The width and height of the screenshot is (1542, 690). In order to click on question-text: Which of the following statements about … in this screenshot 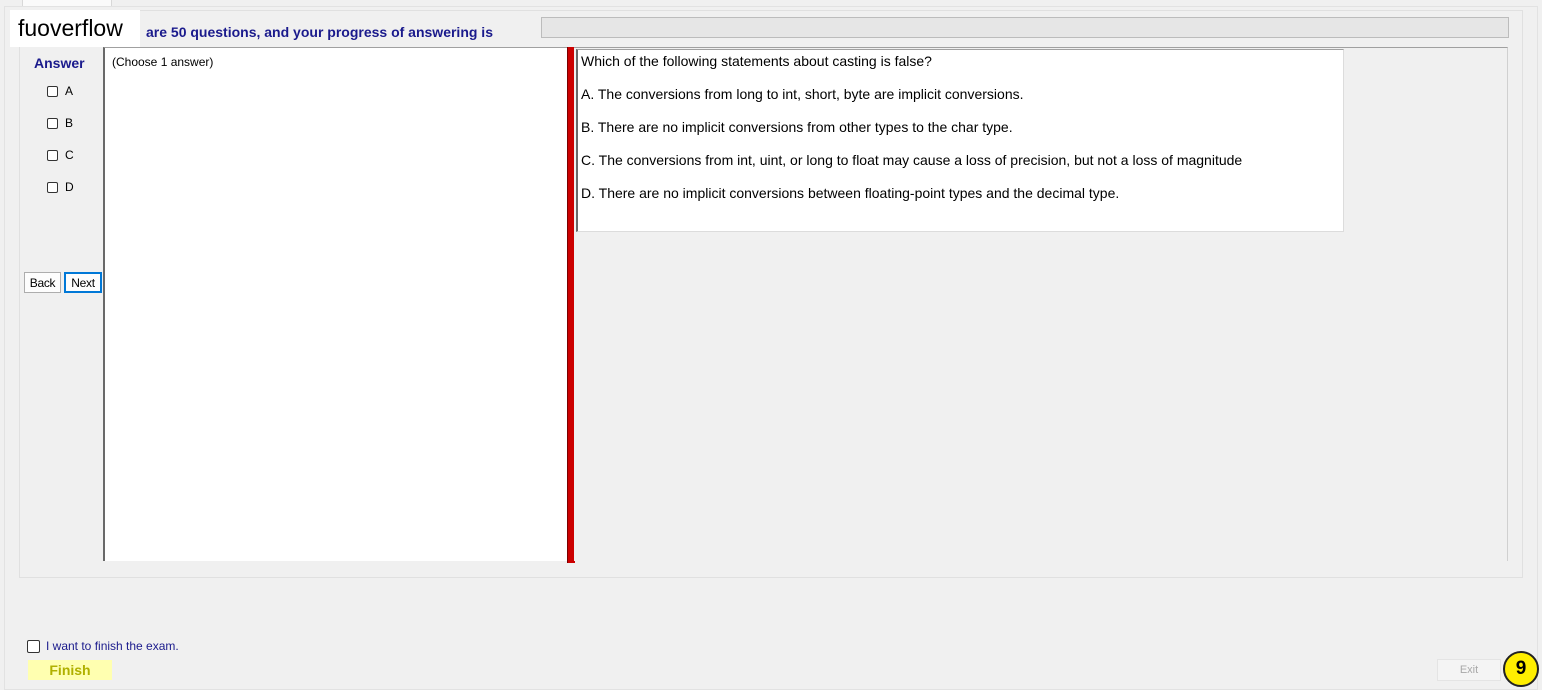, I will do `click(756, 61)`.